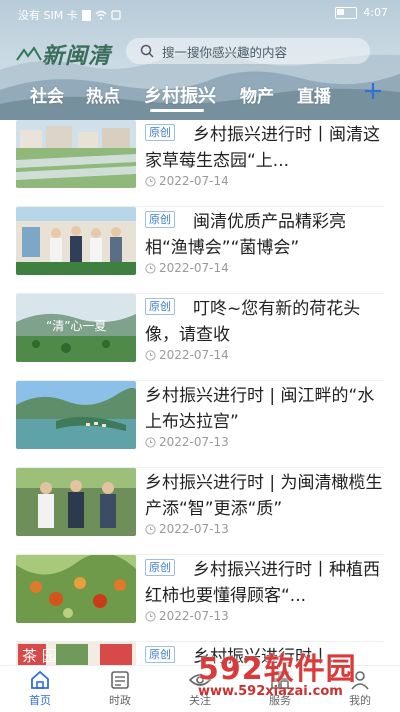 The height and width of the screenshot is (712, 400). I want to click on watermark: 592软件园 www.592xiazai.com, so click(299, 675).